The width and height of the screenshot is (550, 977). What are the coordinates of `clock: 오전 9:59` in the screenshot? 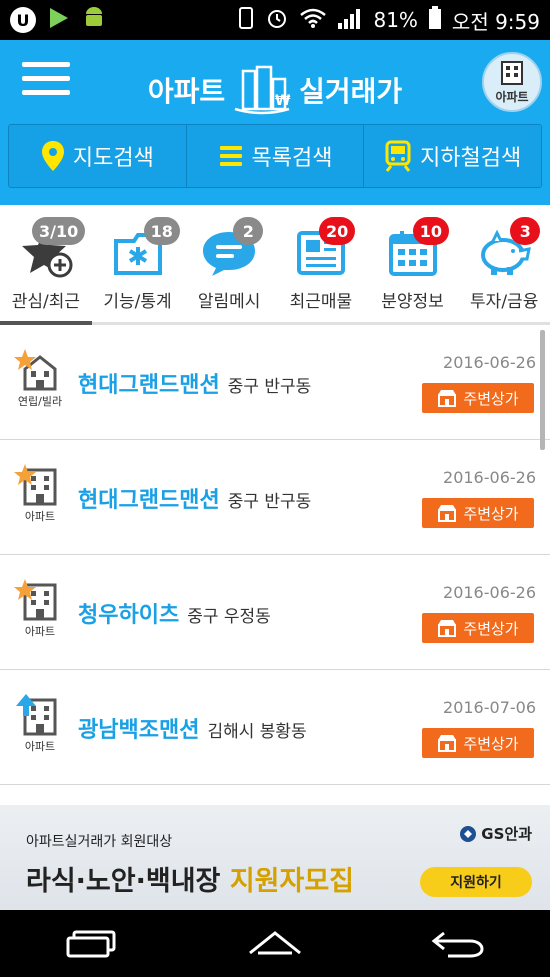 It's located at (495, 21).